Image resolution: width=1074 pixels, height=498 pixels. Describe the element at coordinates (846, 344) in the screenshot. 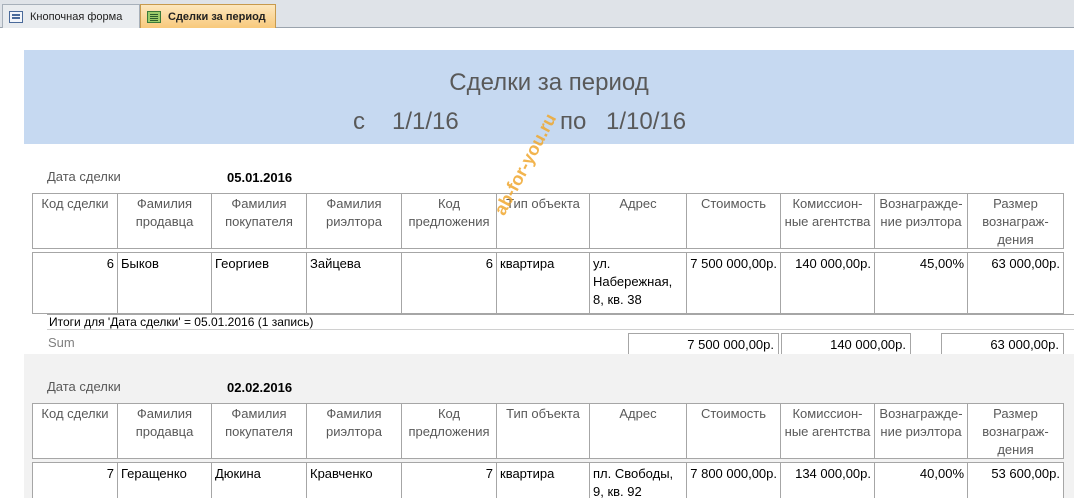

I see `sum-commission: 140 000,00р.` at that location.